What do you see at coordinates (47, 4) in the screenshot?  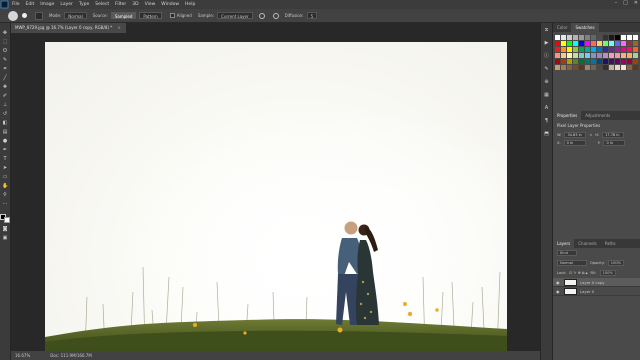 I see `menu-image: Image` at bounding box center [47, 4].